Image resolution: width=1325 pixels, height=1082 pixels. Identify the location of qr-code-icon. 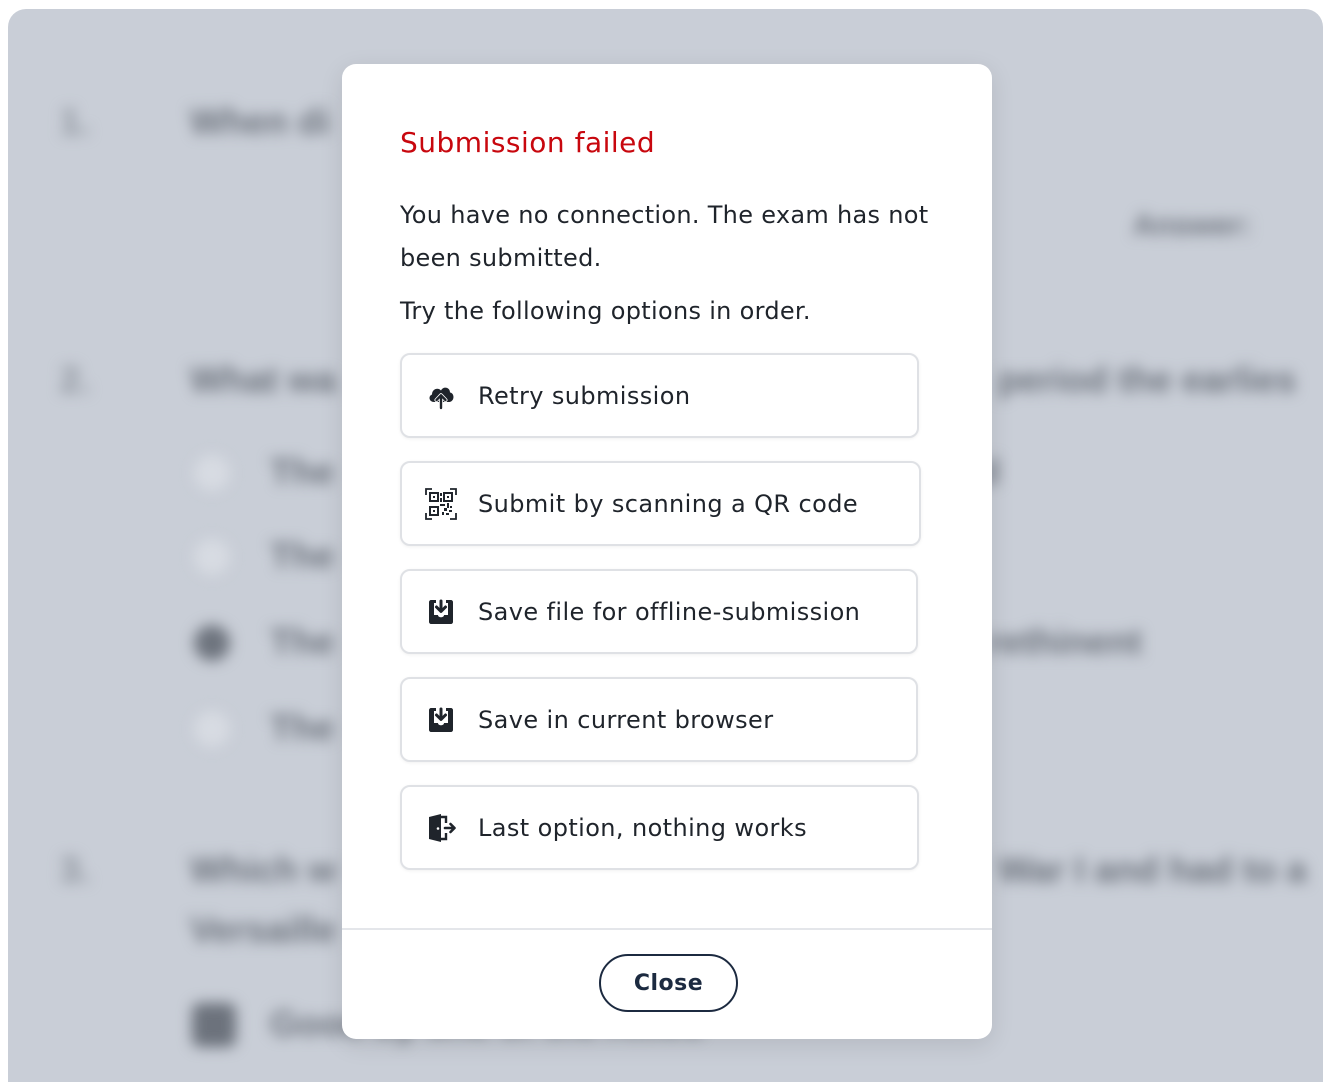
(441, 504).